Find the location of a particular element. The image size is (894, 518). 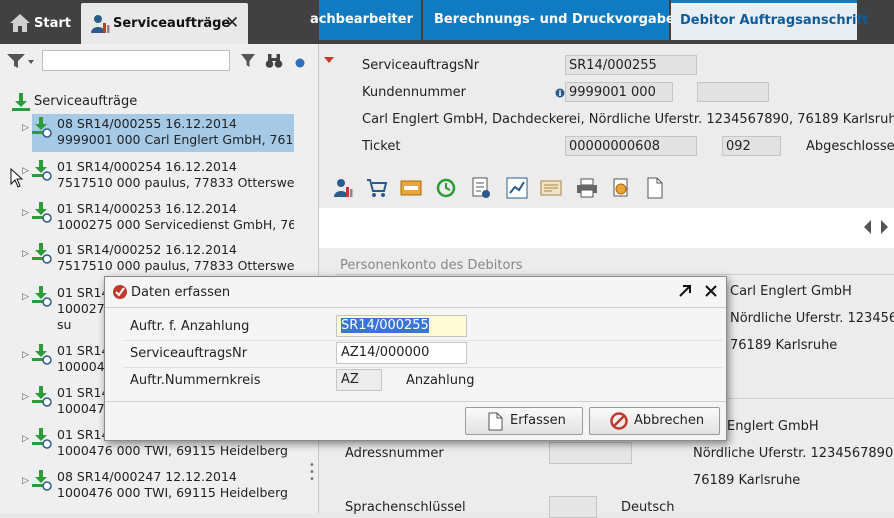

tab-start: Start is located at coordinates (39, 23).